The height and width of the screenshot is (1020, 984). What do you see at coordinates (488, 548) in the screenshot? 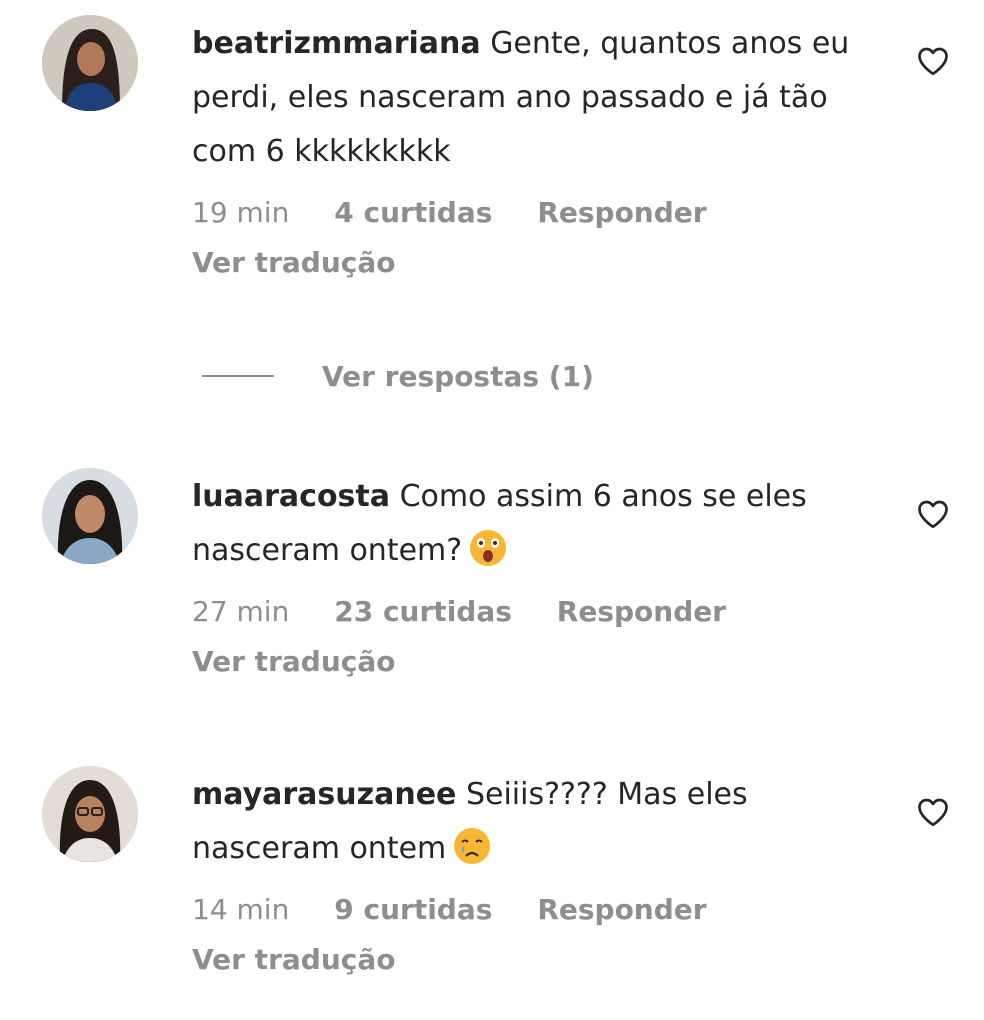
I see `astonished-face-emoji` at bounding box center [488, 548].